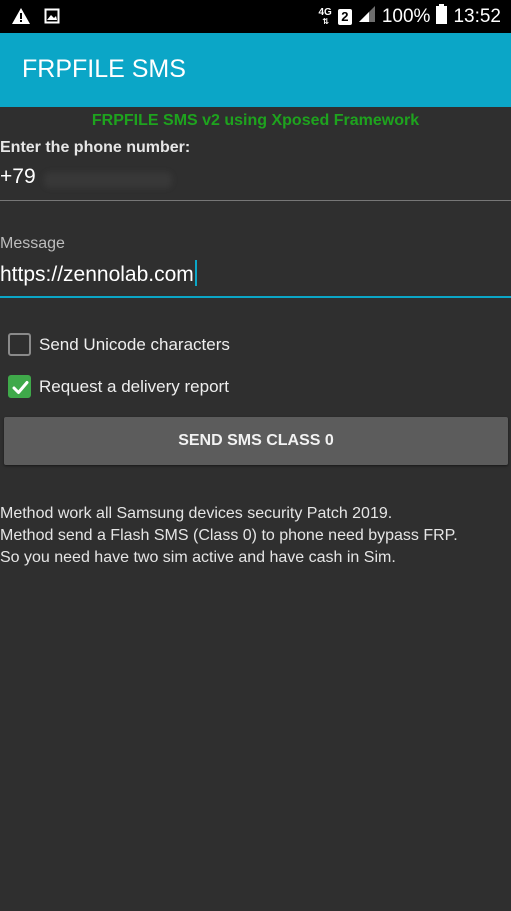 The height and width of the screenshot is (911, 511). I want to click on checkmark-icon, so click(20, 387).